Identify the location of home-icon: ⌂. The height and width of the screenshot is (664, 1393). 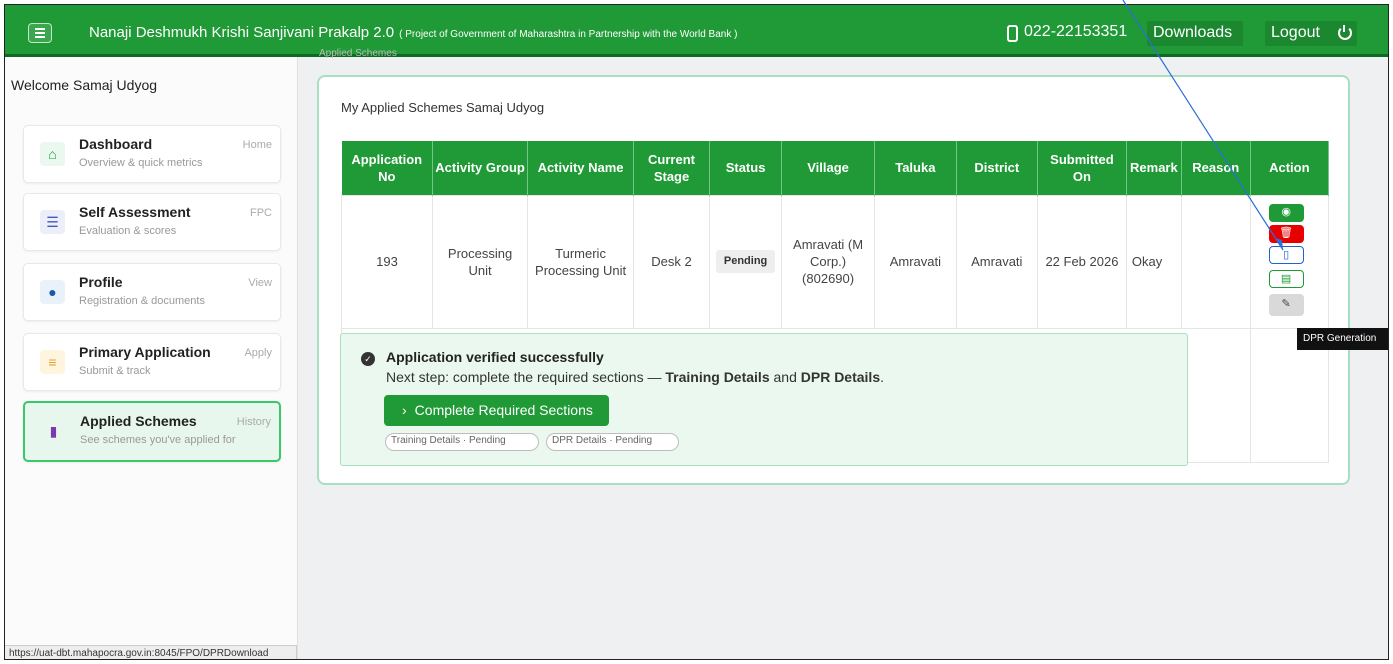
(52, 154).